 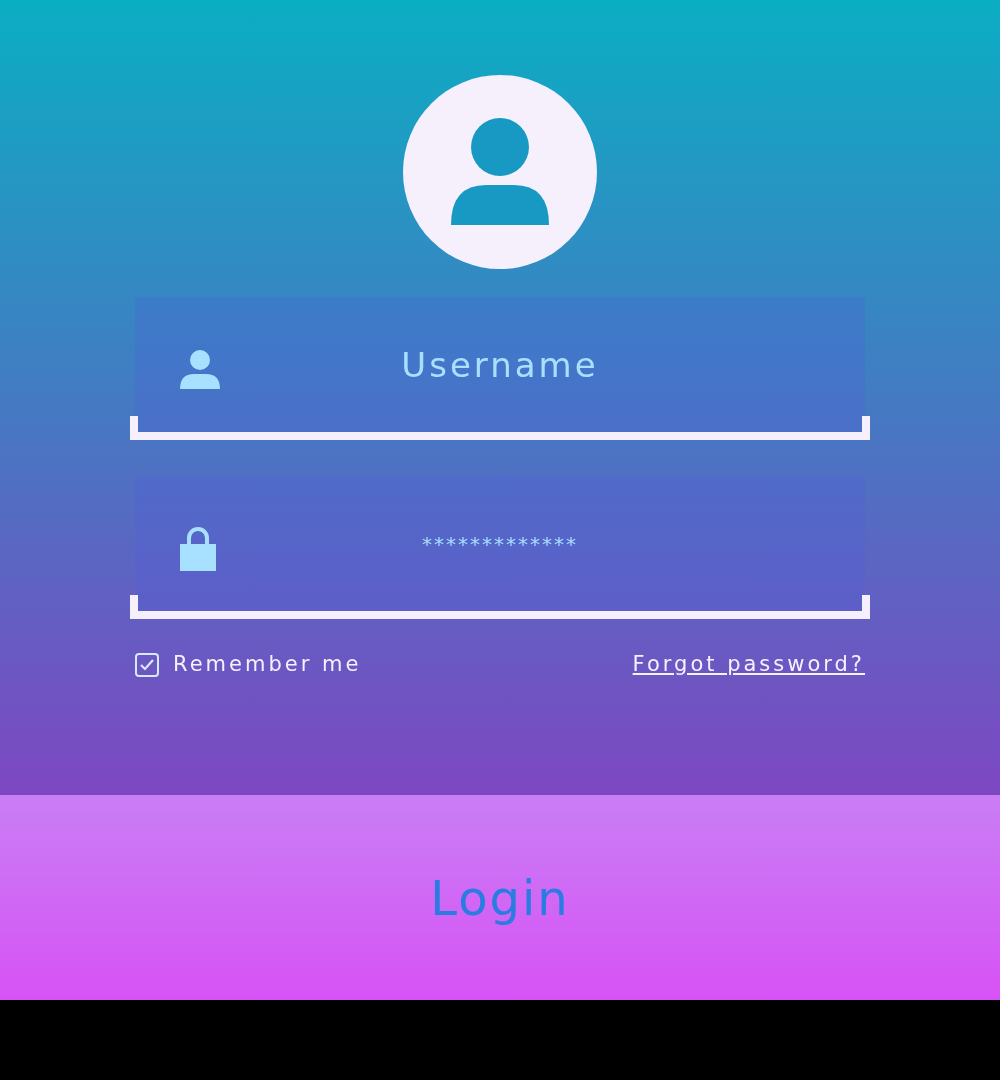 I want to click on check-icon, so click(x=147, y=664).